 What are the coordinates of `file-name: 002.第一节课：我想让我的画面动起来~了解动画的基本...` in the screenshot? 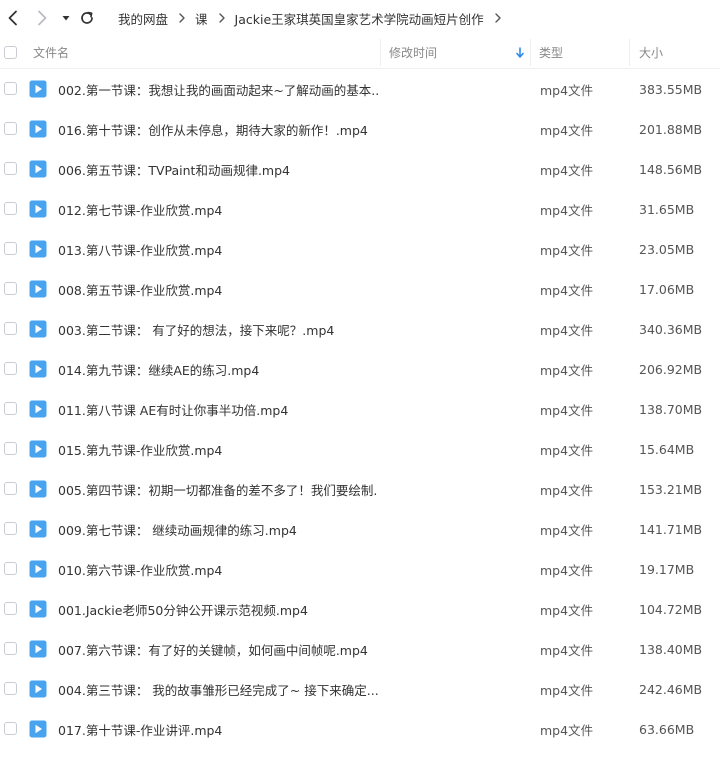 It's located at (218, 89).